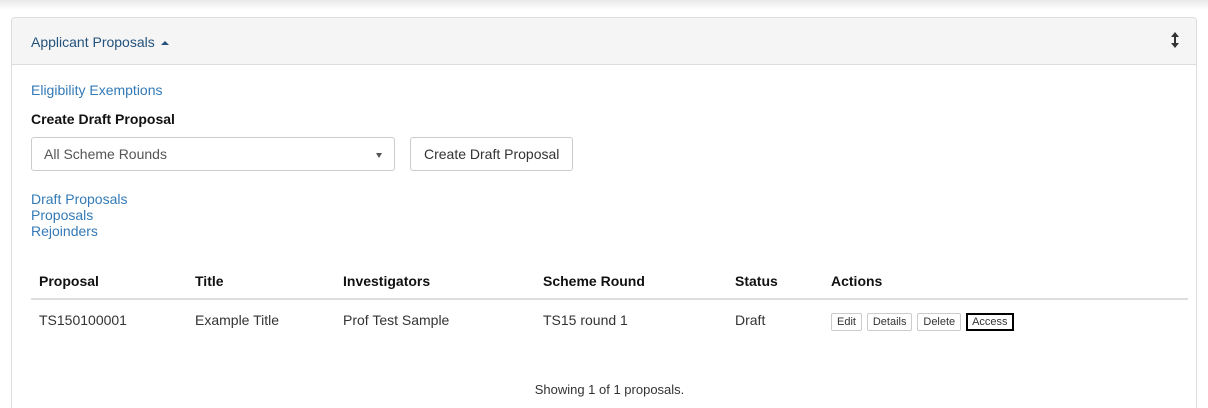  Describe the element at coordinates (990, 322) in the screenshot. I see `access-button: Access` at that location.